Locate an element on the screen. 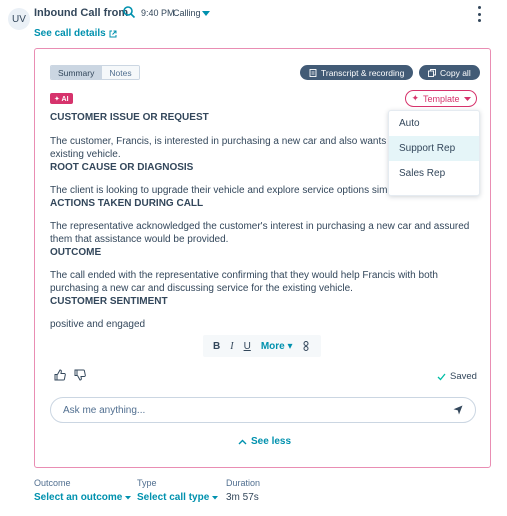 Image resolution: width=507 pixels, height=516 pixels. copy-all-button: Copy all is located at coordinates (449, 72).